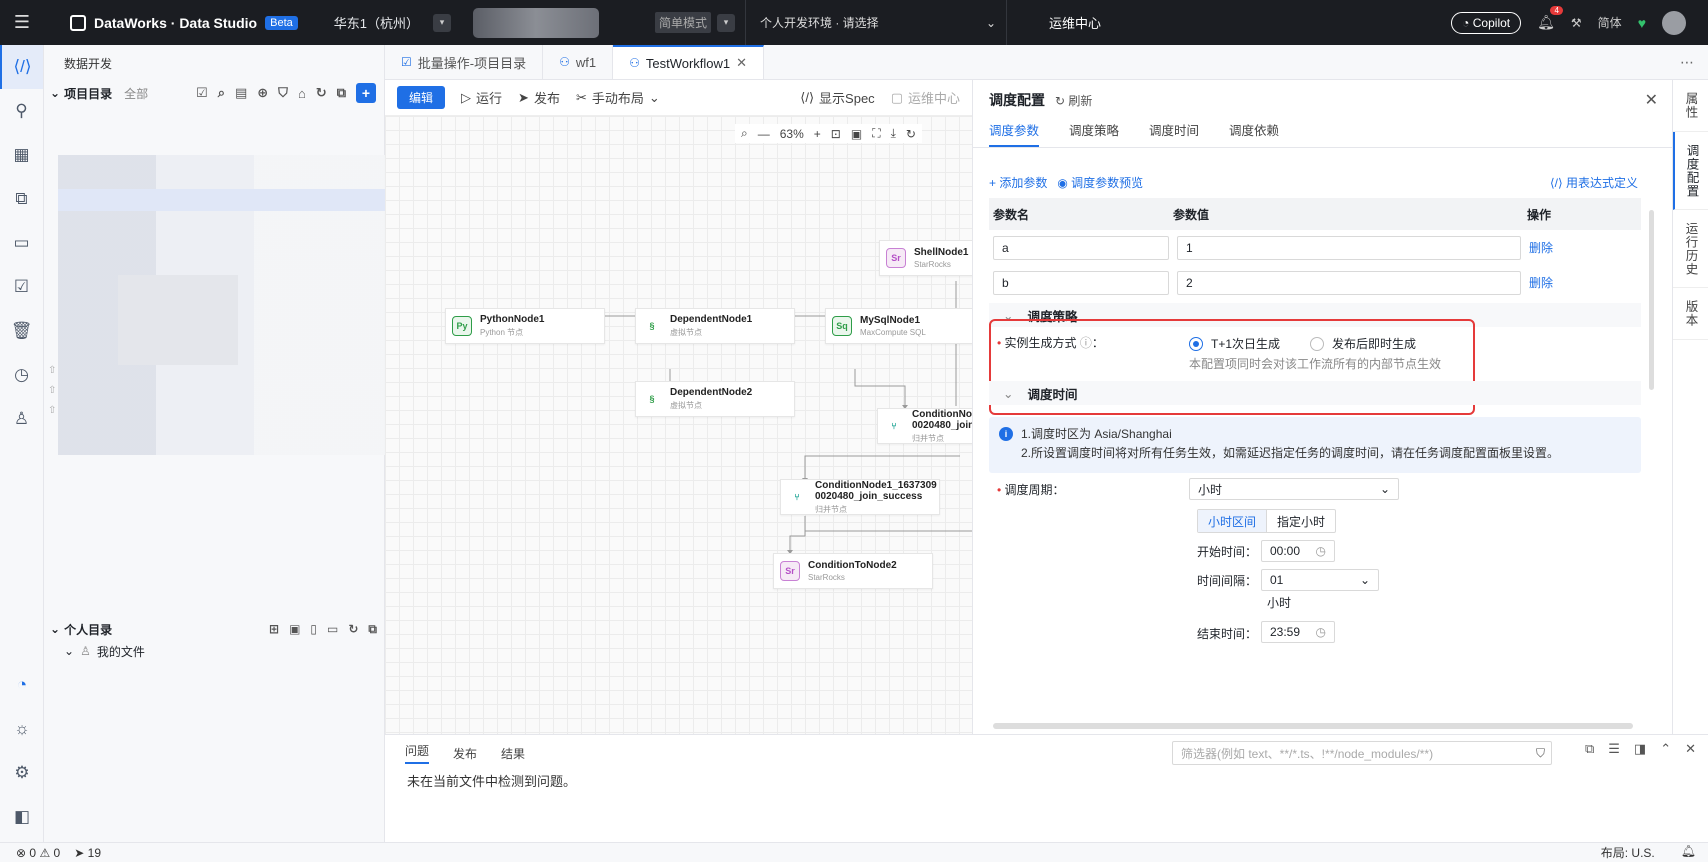 The image size is (1708, 862). Describe the element at coordinates (925, 97) in the screenshot. I see `ops-center-button: ▢ 运维中心` at that location.